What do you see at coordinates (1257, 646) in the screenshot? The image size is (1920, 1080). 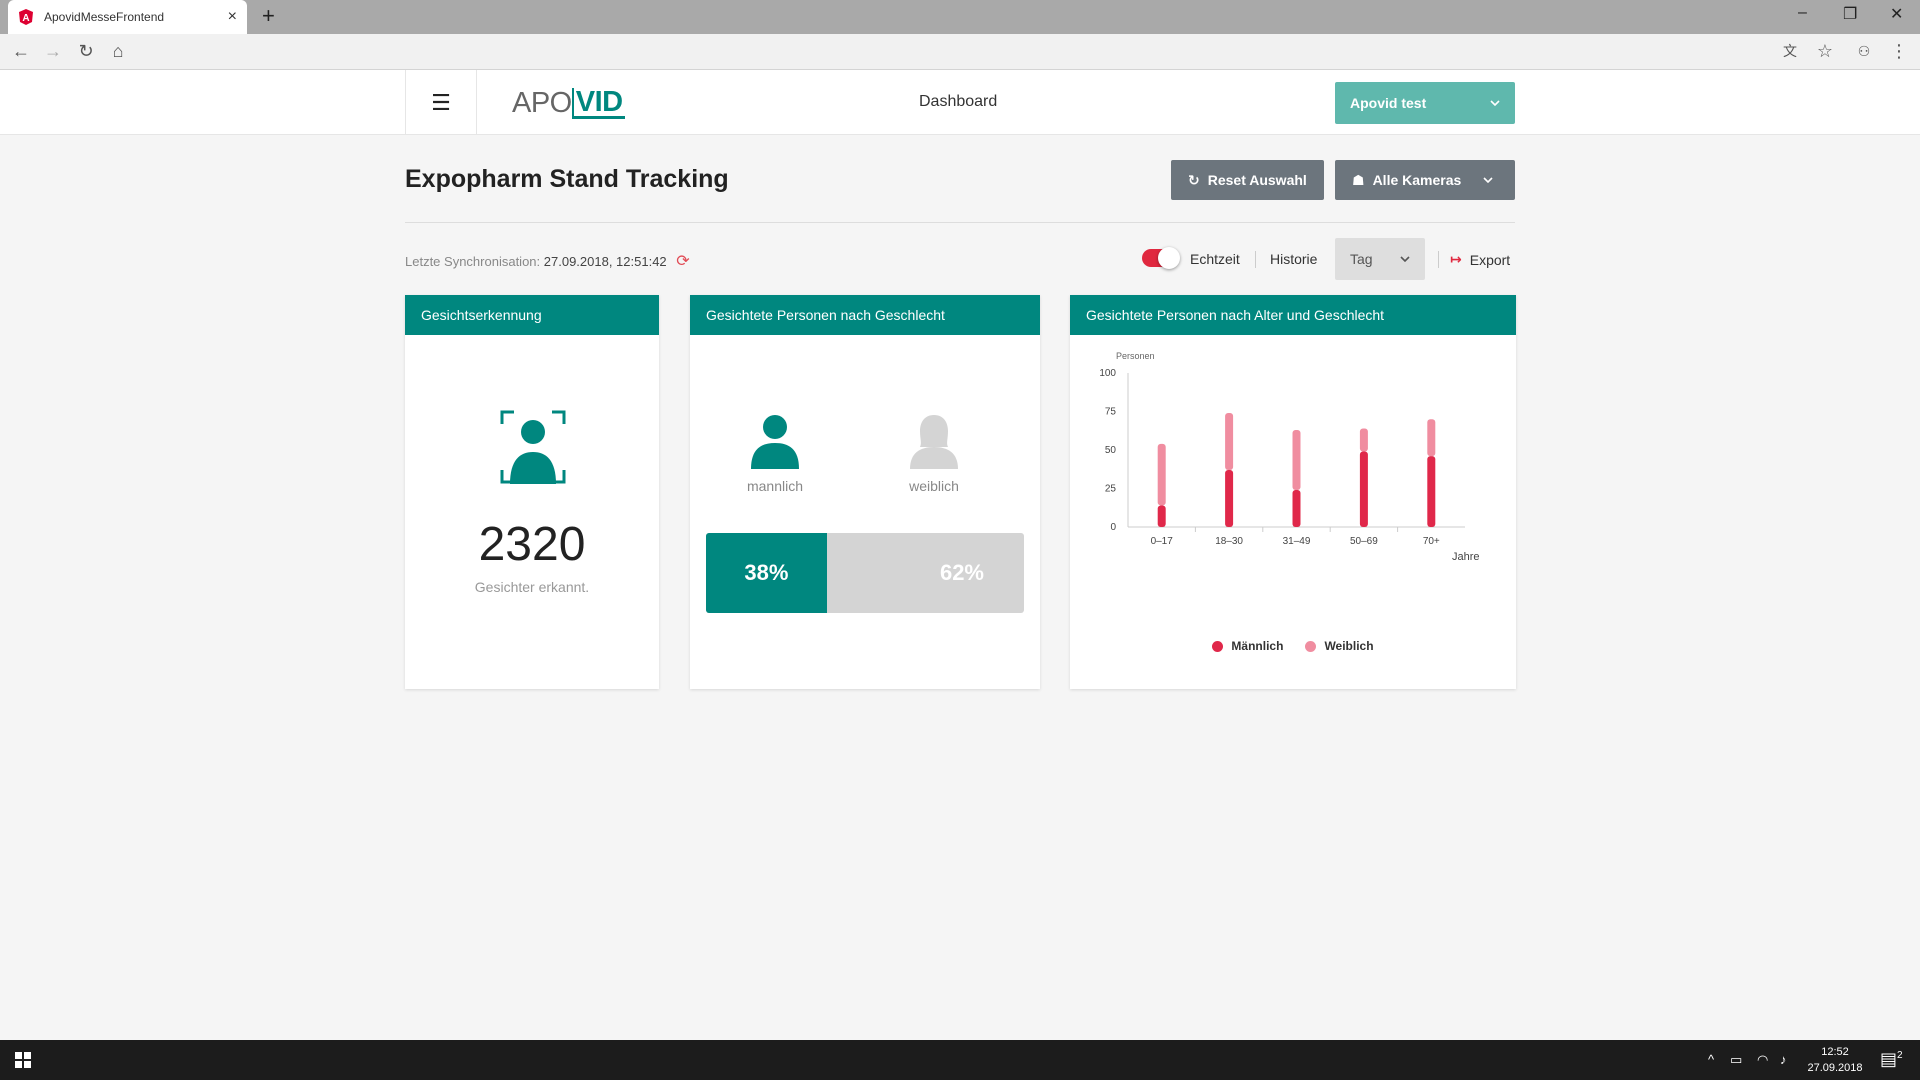 I see `legend-label: Männlich` at bounding box center [1257, 646].